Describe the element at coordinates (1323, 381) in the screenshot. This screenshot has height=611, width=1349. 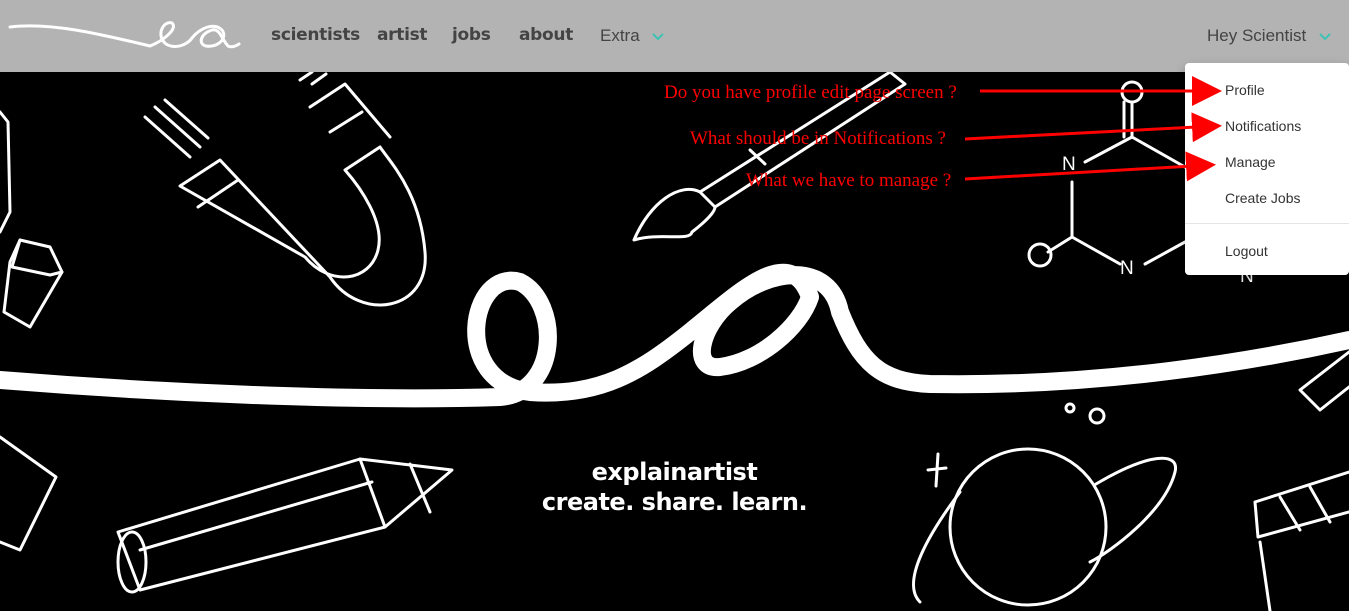
I see `test-tube-icon` at that location.